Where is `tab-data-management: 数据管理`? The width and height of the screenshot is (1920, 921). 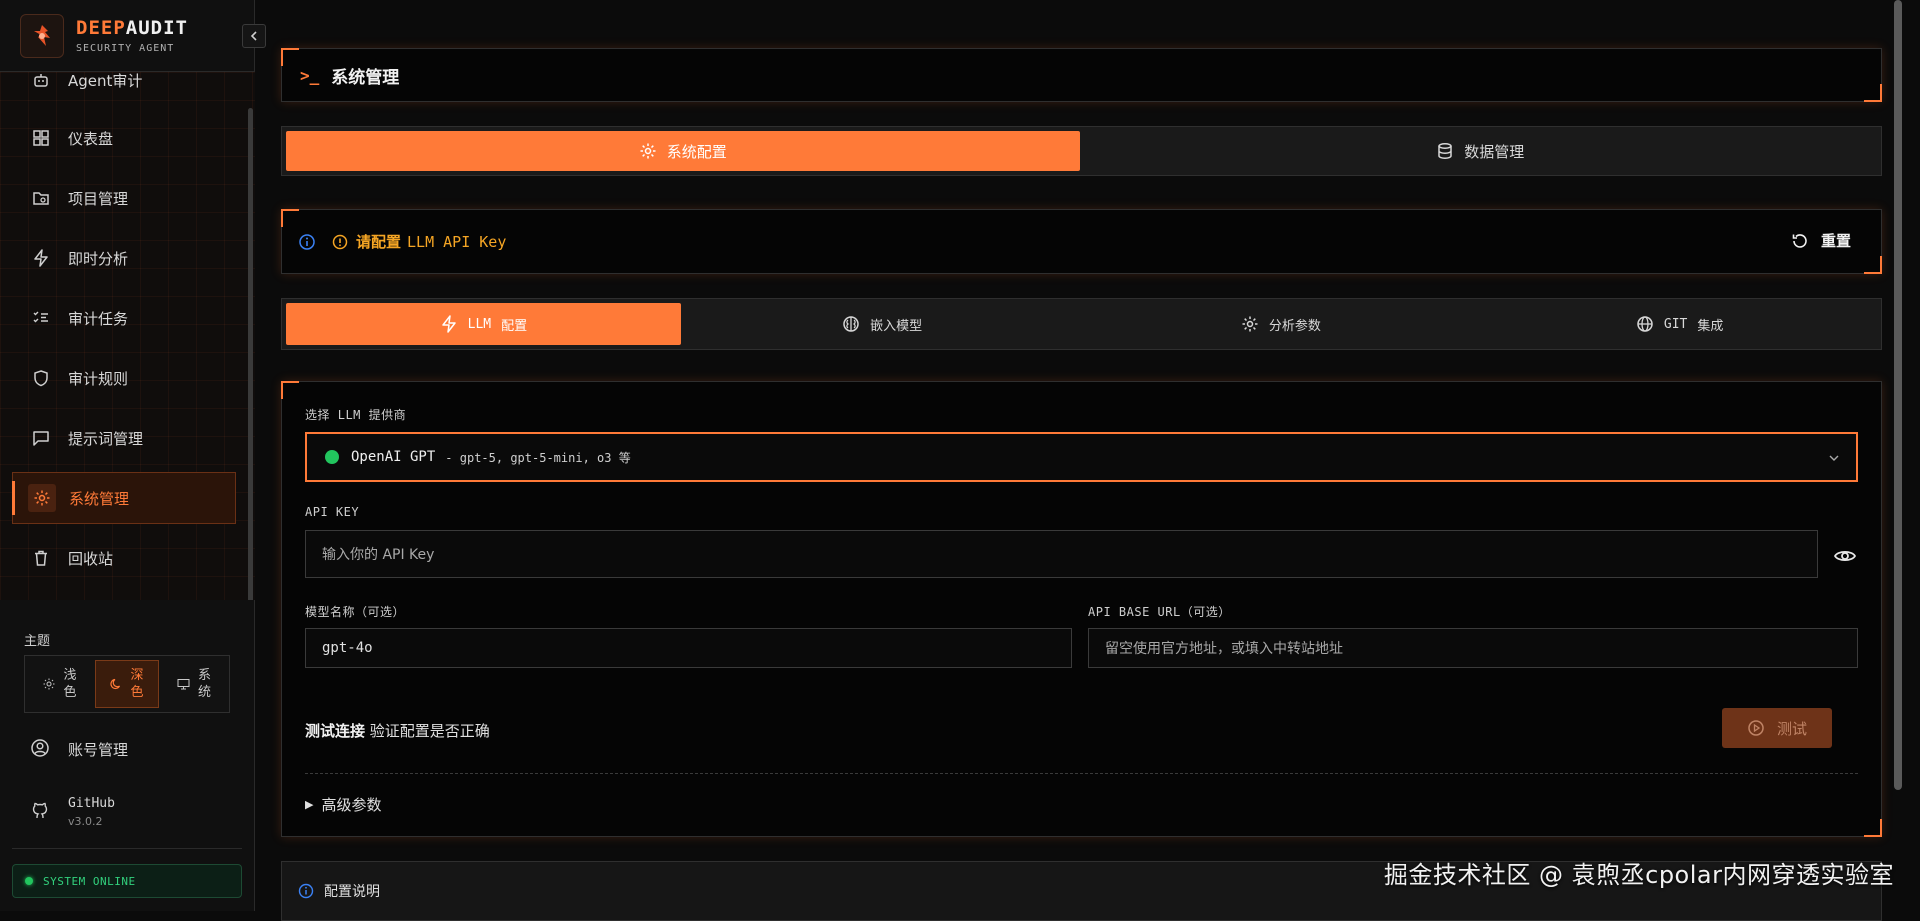 tab-data-management: 数据管理 is located at coordinates (1481, 151).